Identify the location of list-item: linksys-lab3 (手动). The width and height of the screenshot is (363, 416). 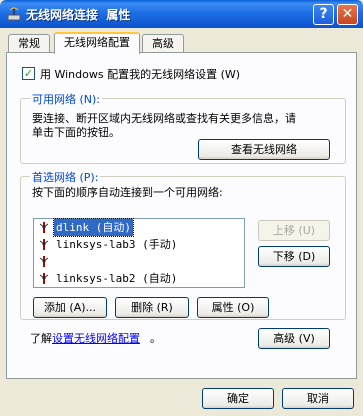
(139, 244).